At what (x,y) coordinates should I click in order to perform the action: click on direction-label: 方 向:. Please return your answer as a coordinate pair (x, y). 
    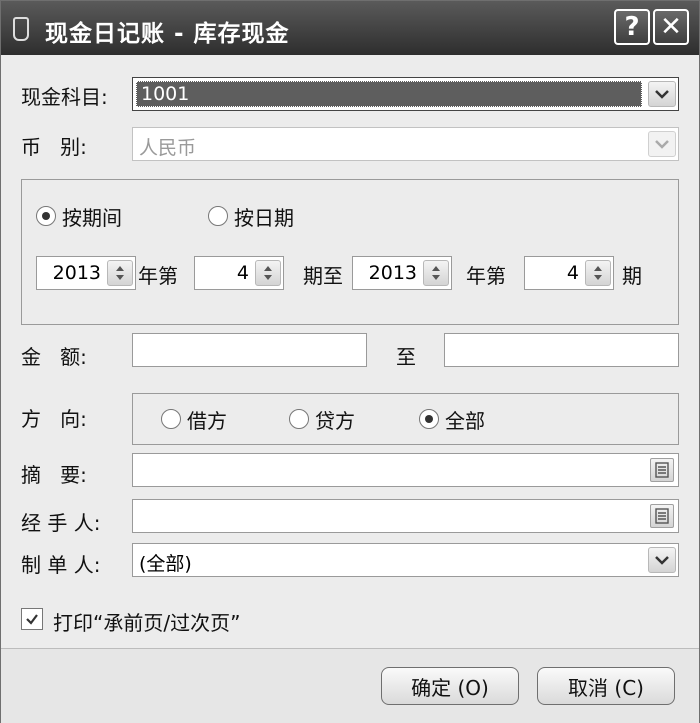
    Looking at the image, I should click on (54, 419).